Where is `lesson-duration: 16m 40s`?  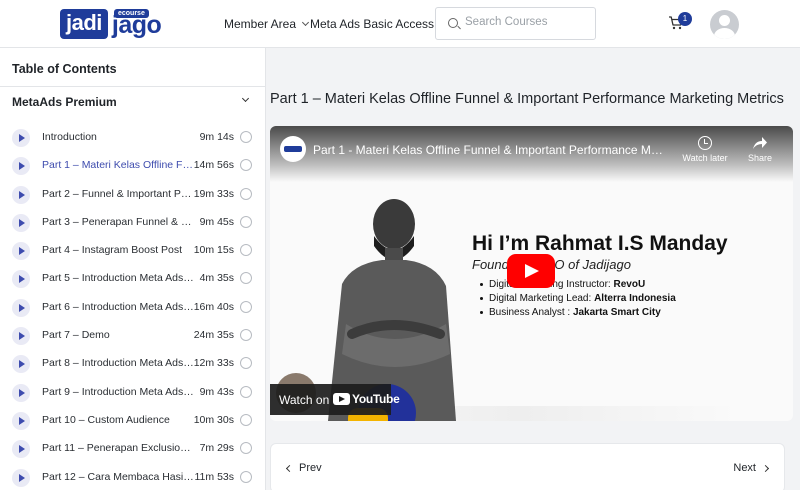
lesson-duration: 16m 40s is located at coordinates (213, 306).